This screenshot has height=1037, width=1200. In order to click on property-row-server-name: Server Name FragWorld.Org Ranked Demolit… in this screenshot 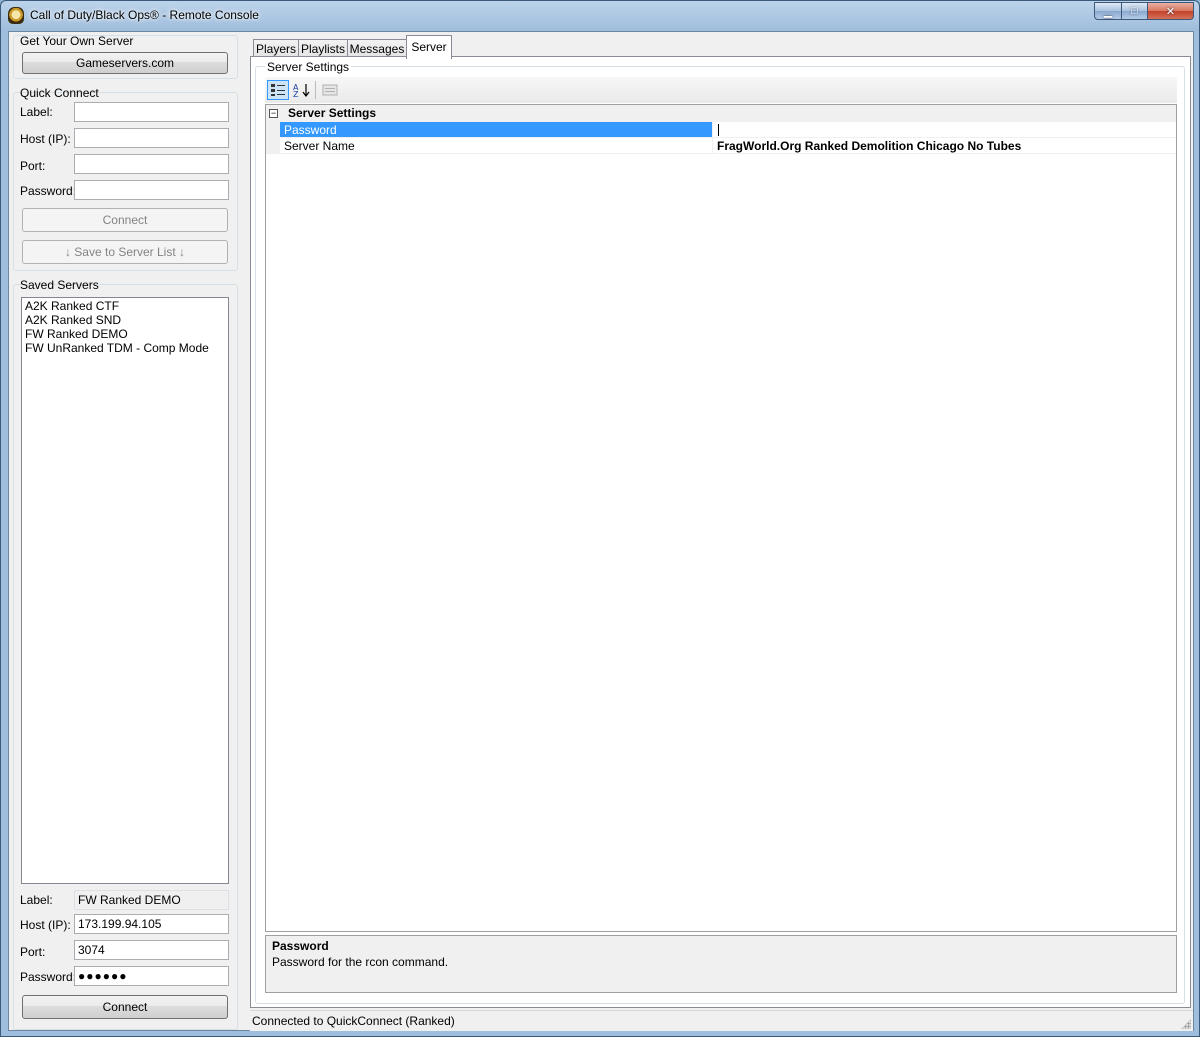, I will do `click(721, 146)`.